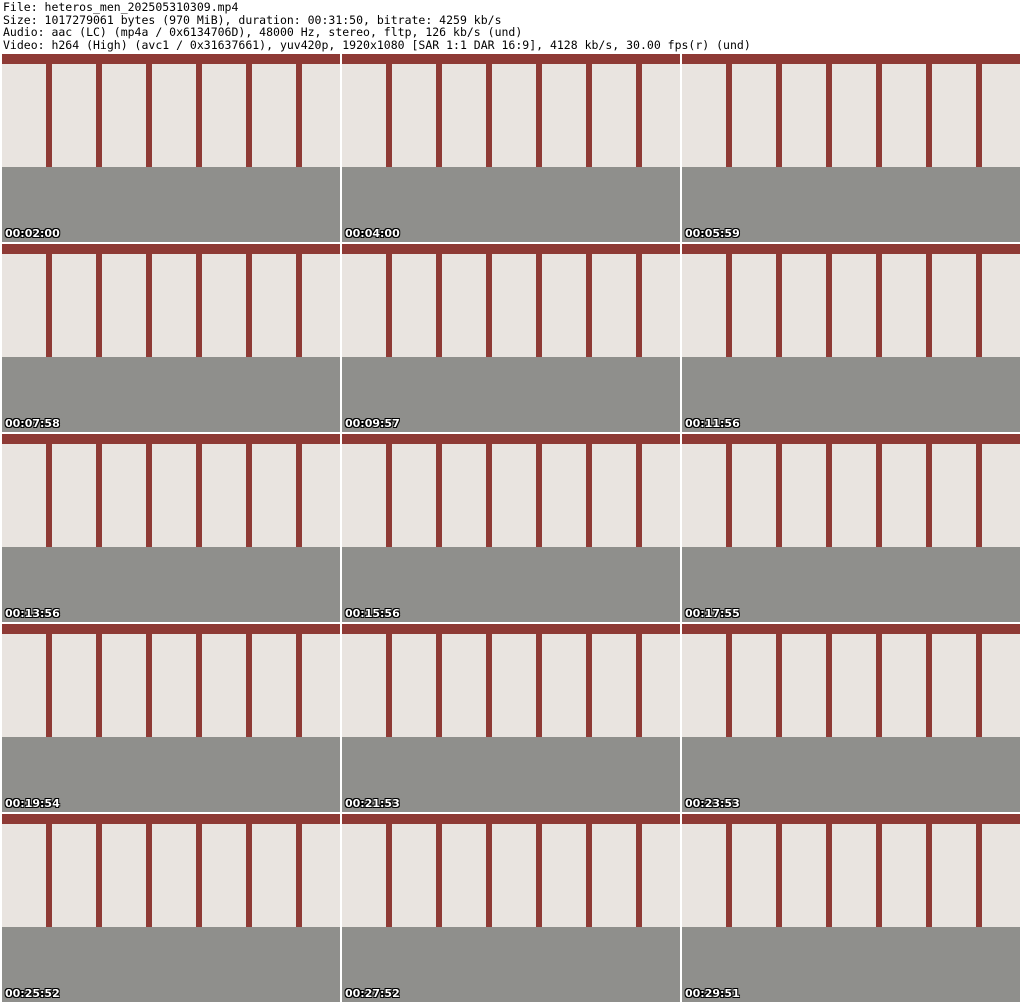 This screenshot has height=1003, width=1024. Describe the element at coordinates (712, 423) in the screenshot. I see `timestamp: 00:11:56` at that location.